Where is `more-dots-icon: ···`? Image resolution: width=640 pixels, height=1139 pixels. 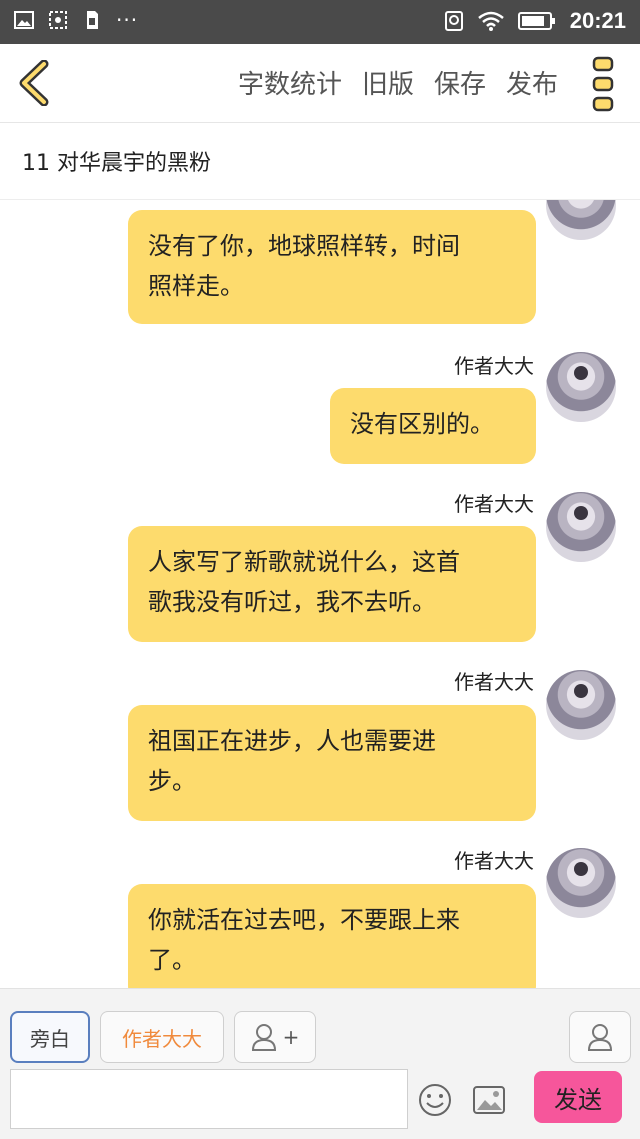 more-dots-icon: ··· is located at coordinates (127, 20).